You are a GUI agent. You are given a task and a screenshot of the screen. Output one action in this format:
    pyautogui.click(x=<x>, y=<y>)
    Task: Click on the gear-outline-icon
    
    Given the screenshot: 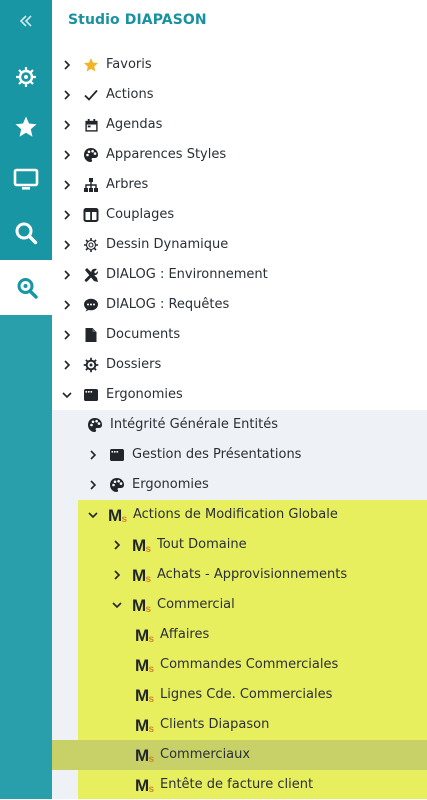 What is the action you would take?
    pyautogui.click(x=91, y=245)
    